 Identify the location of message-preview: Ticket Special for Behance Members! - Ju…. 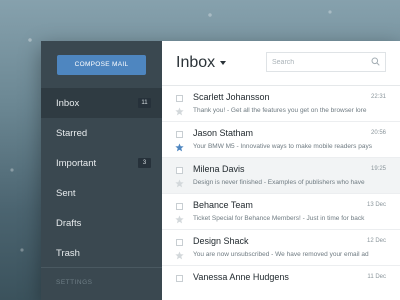
(279, 218).